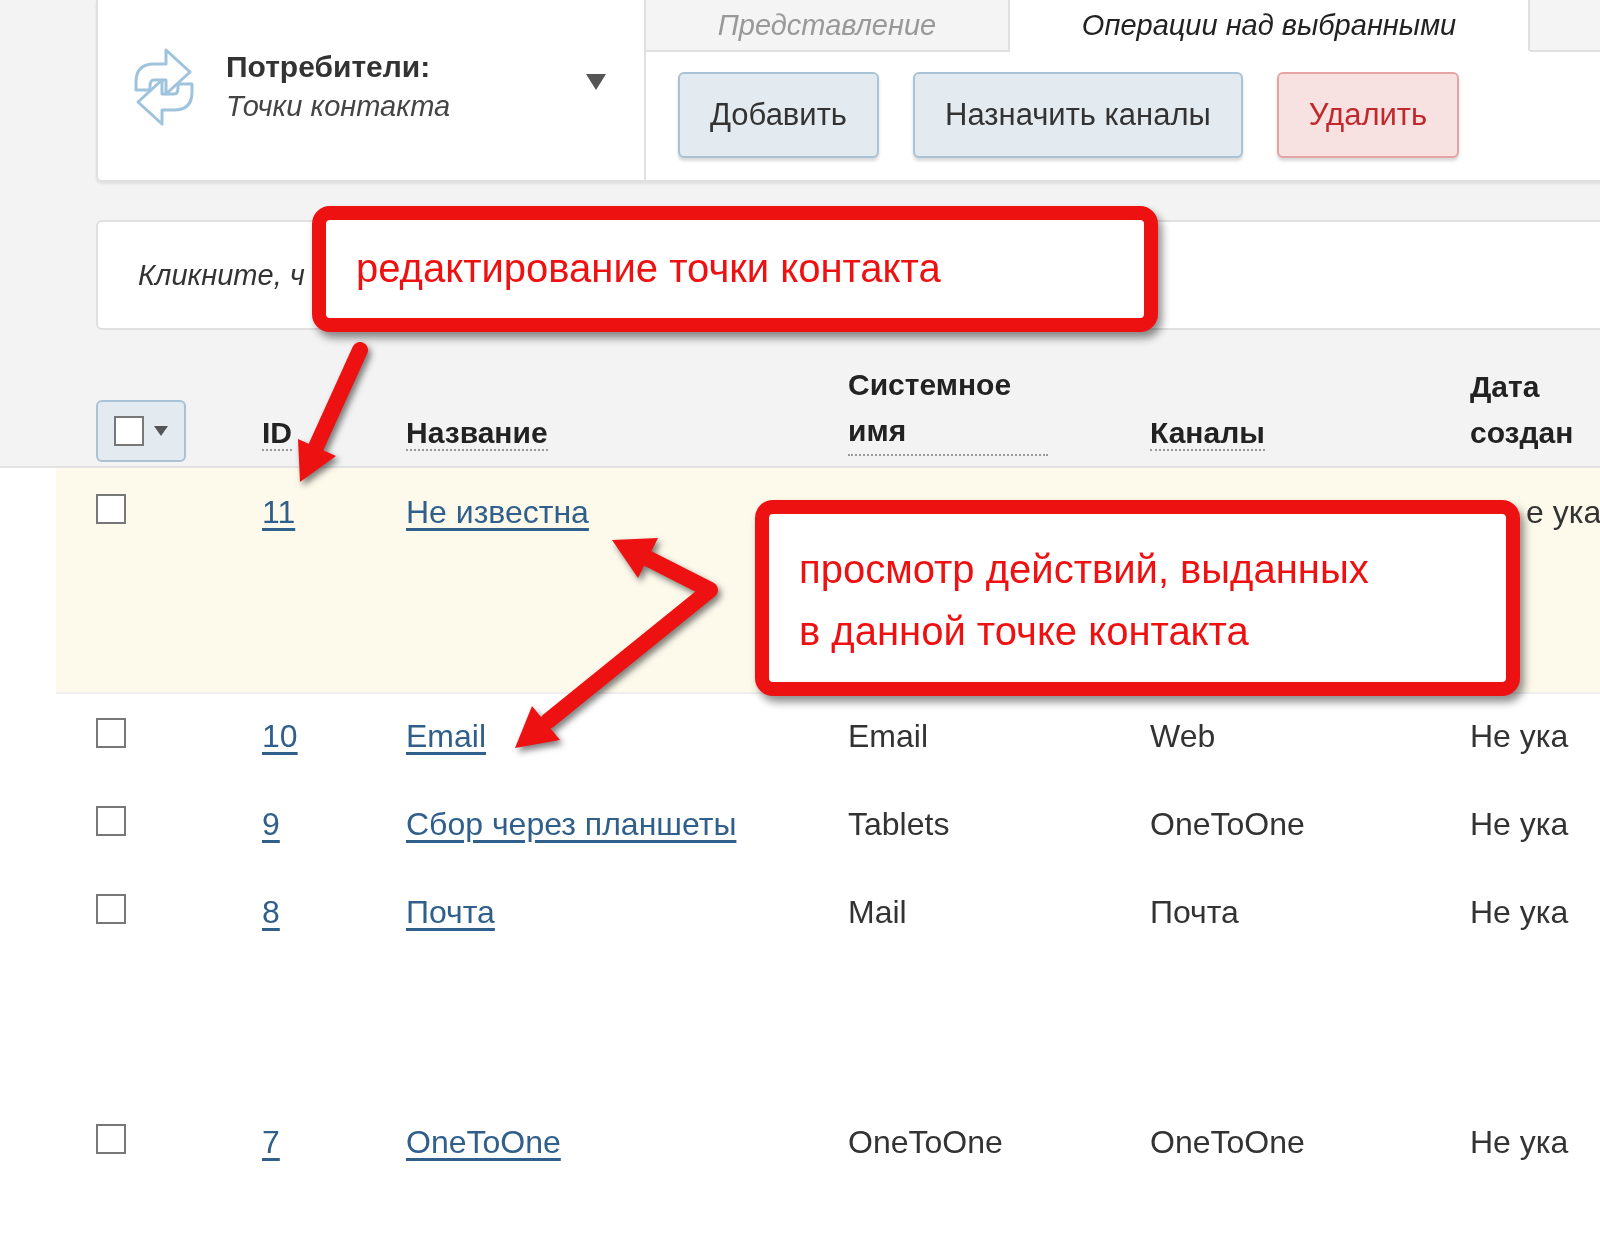 This screenshot has width=1600, height=1247. Describe the element at coordinates (1534, 410) in the screenshot. I see `column-header: Дата создан` at that location.